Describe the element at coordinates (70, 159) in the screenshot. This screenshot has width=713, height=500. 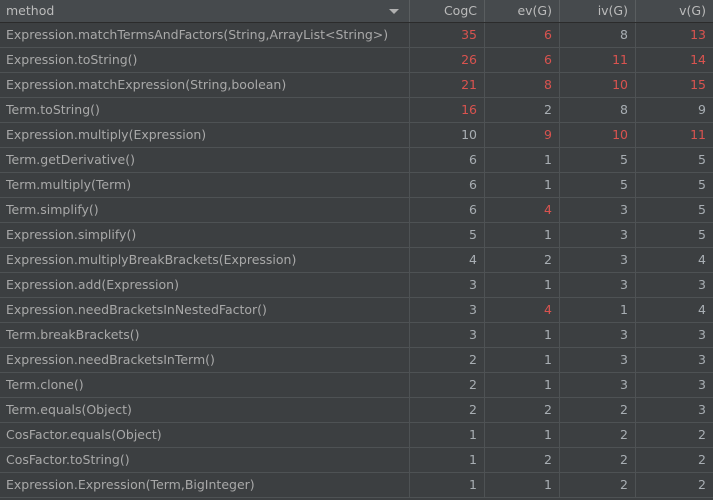
I see `cell-method: Term.getDerivative()` at that location.